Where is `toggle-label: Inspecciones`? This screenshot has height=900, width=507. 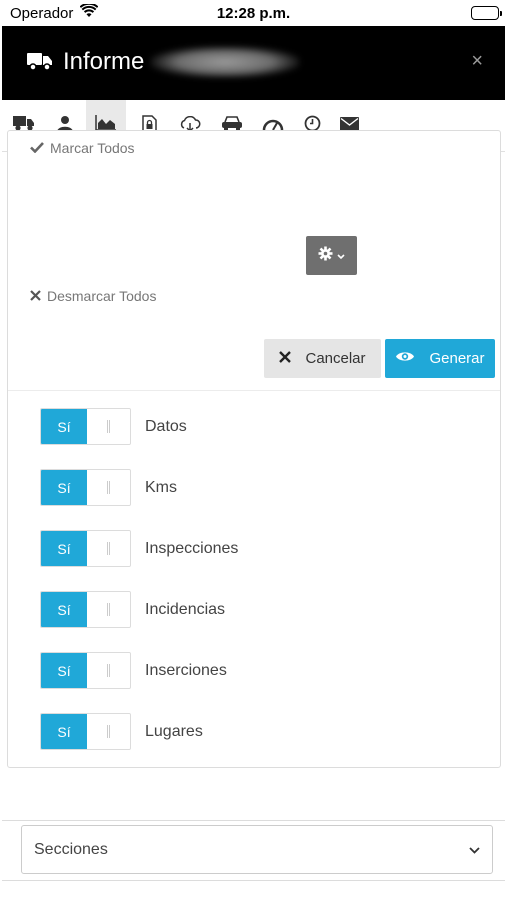 toggle-label: Inspecciones is located at coordinates (192, 548).